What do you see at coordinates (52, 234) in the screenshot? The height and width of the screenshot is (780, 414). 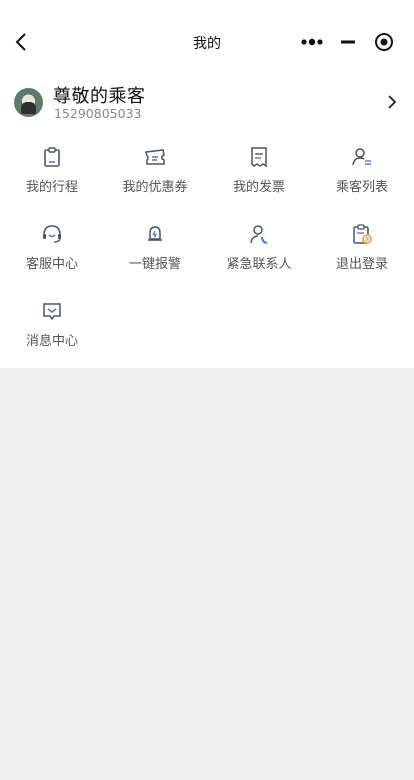 I see `headset-icon` at bounding box center [52, 234].